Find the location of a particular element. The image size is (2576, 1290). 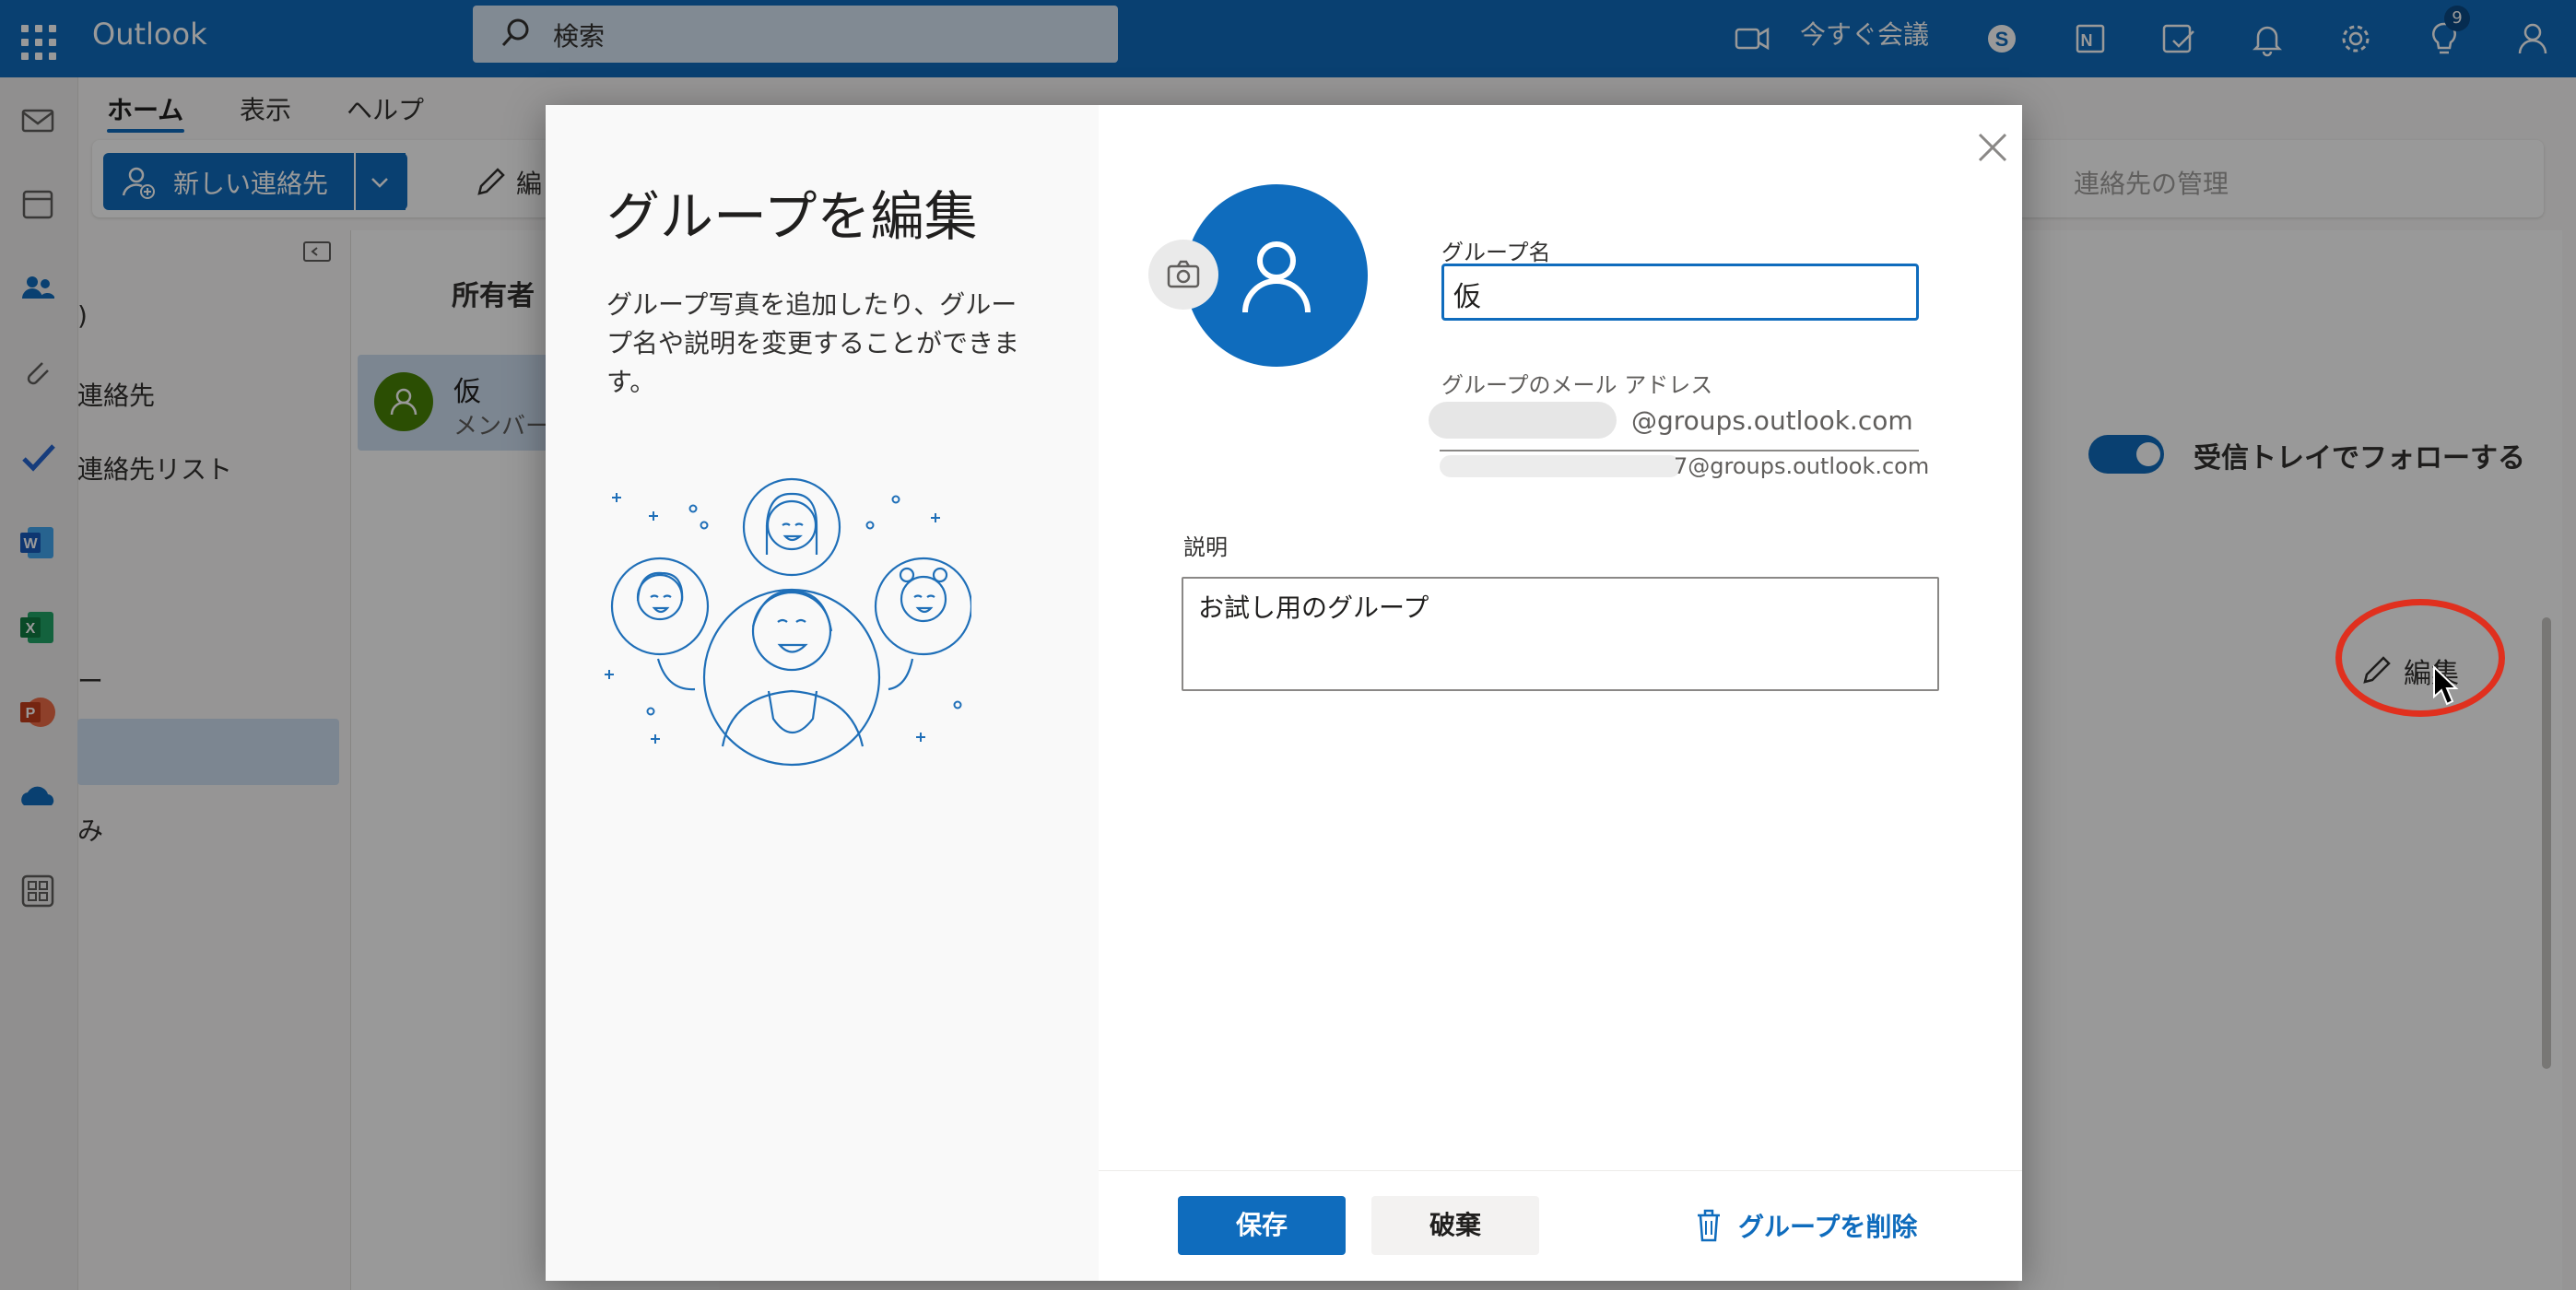

camera-icon is located at coordinates (1183, 274).